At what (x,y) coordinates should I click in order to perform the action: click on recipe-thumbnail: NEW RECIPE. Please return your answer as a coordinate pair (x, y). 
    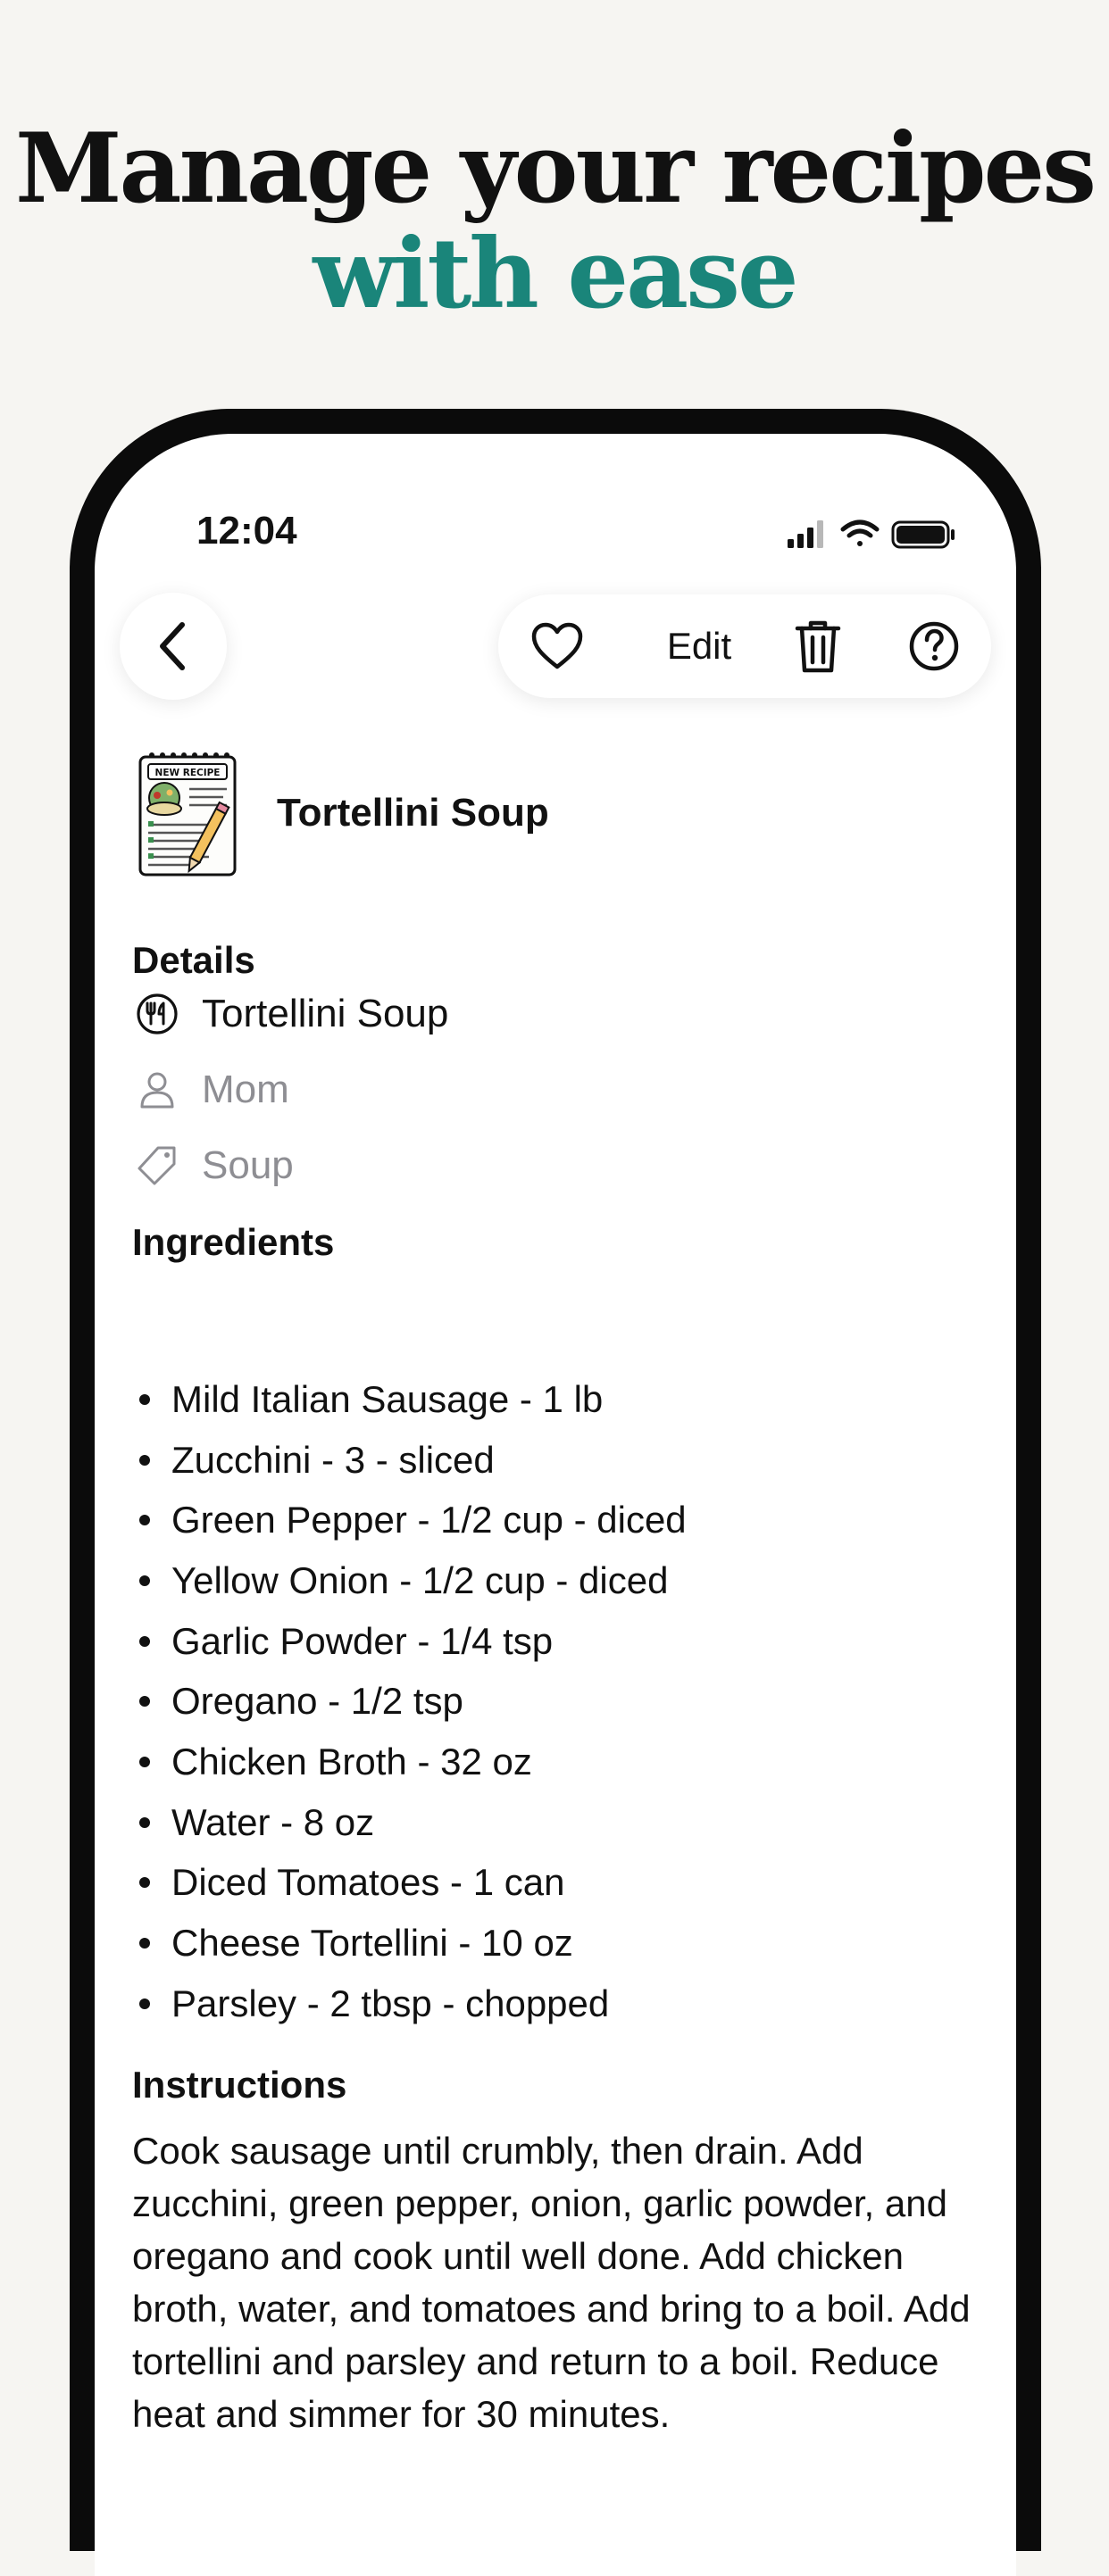
    Looking at the image, I should click on (190, 814).